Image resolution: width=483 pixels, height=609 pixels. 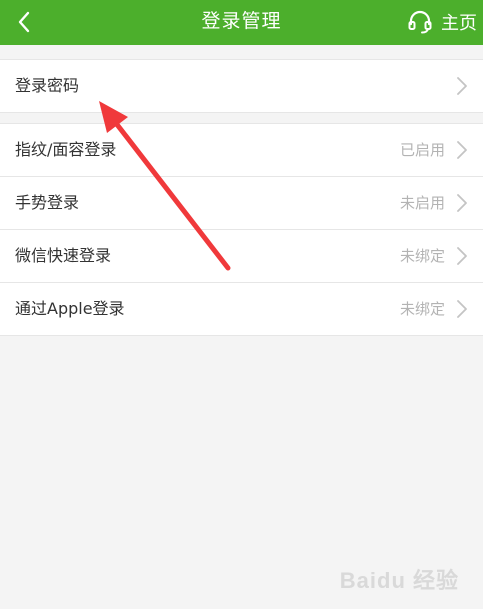 I want to click on row-apple-login: 通过Apple登录 未绑定, so click(x=241, y=308).